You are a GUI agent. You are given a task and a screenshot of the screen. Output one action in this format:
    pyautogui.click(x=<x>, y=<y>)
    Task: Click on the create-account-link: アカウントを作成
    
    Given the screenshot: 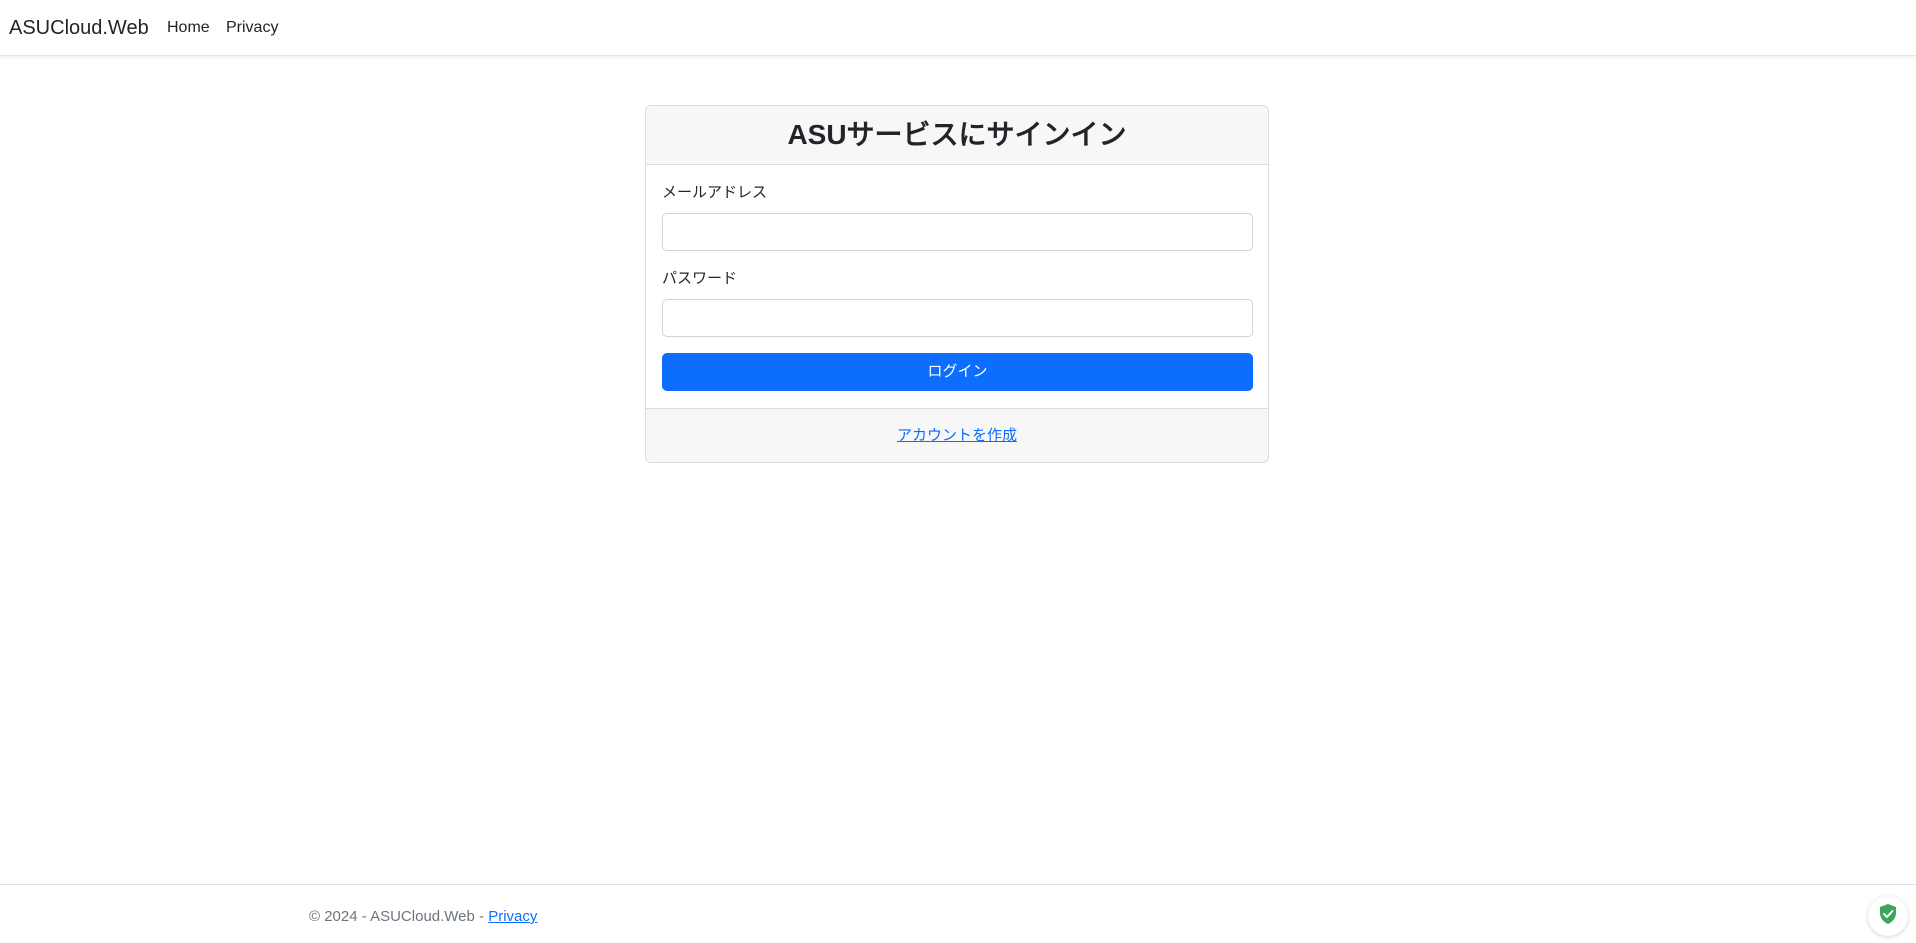 What is the action you would take?
    pyautogui.click(x=957, y=436)
    